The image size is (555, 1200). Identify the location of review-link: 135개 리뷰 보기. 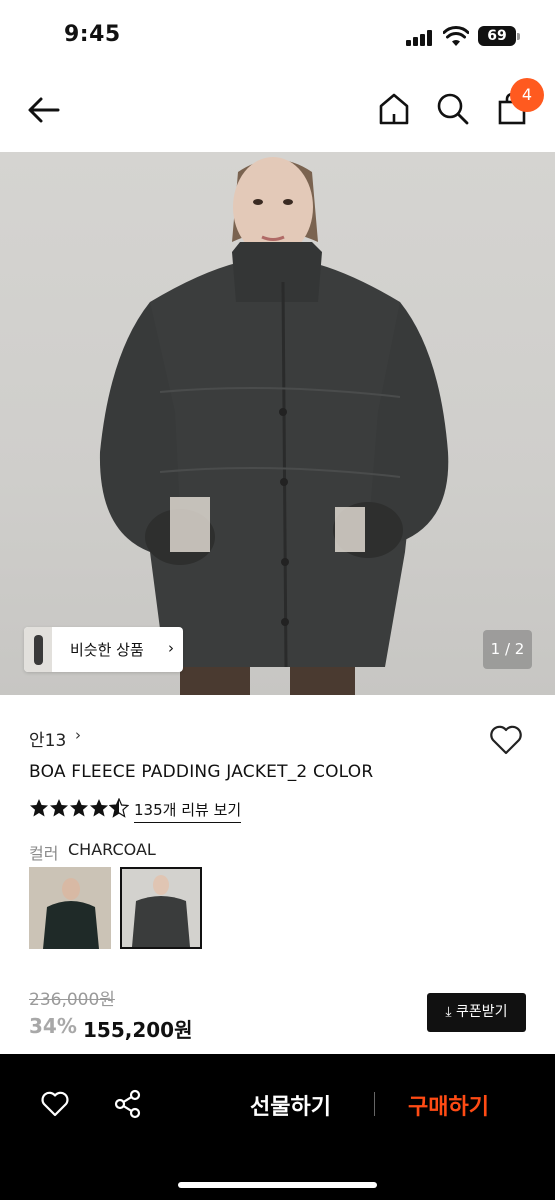
(188, 811).